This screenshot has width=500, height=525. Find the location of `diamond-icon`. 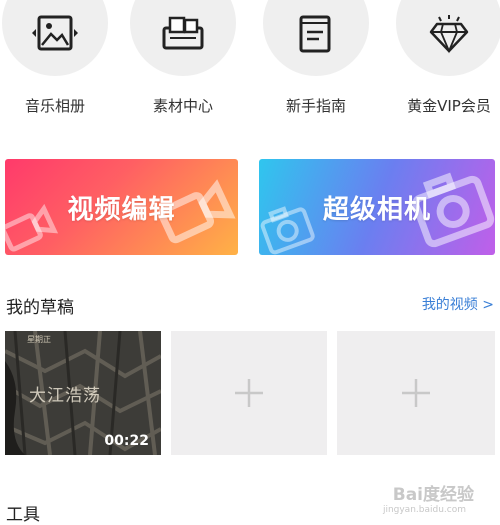

diamond-icon is located at coordinates (449, 34).